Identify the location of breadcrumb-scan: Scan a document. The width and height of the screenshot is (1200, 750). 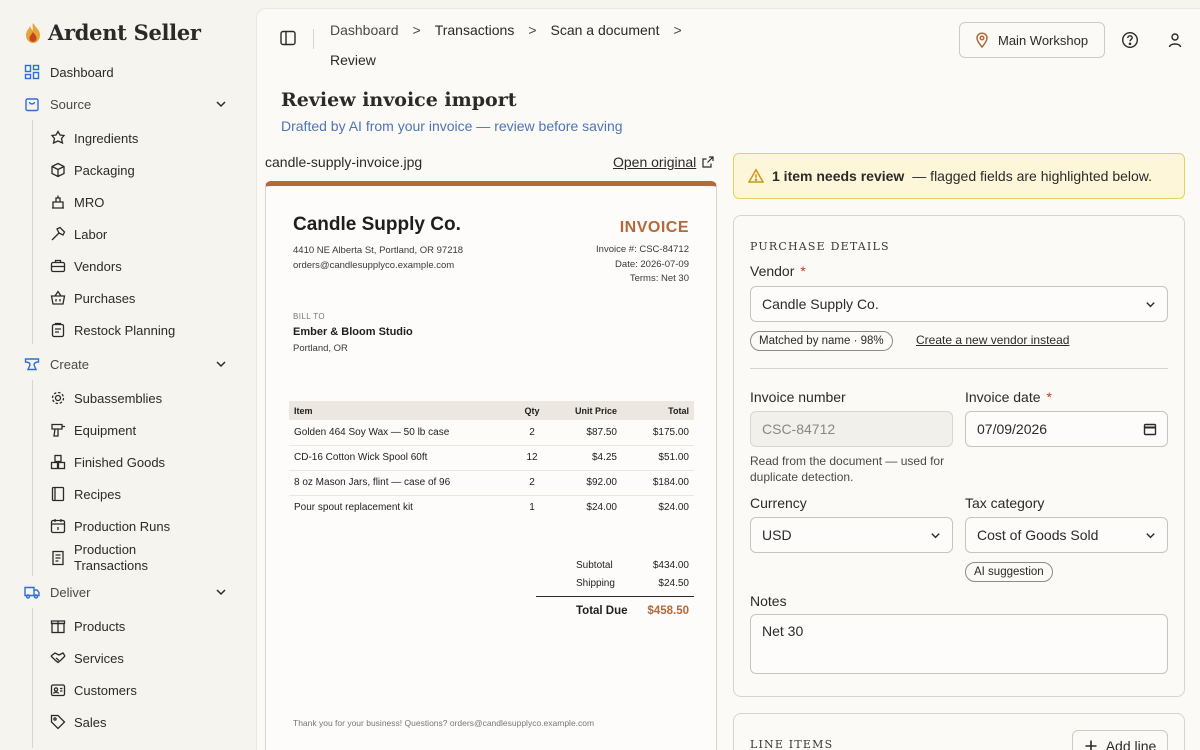
(605, 30).